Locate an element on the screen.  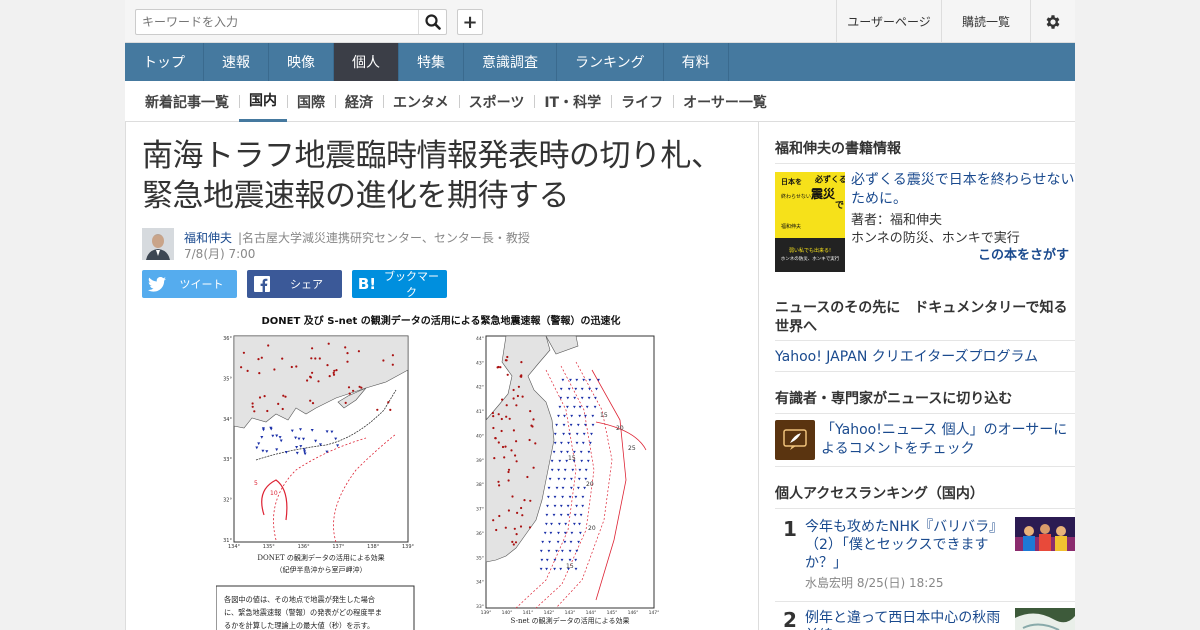
nav-video: 映像 is located at coordinates (301, 62).